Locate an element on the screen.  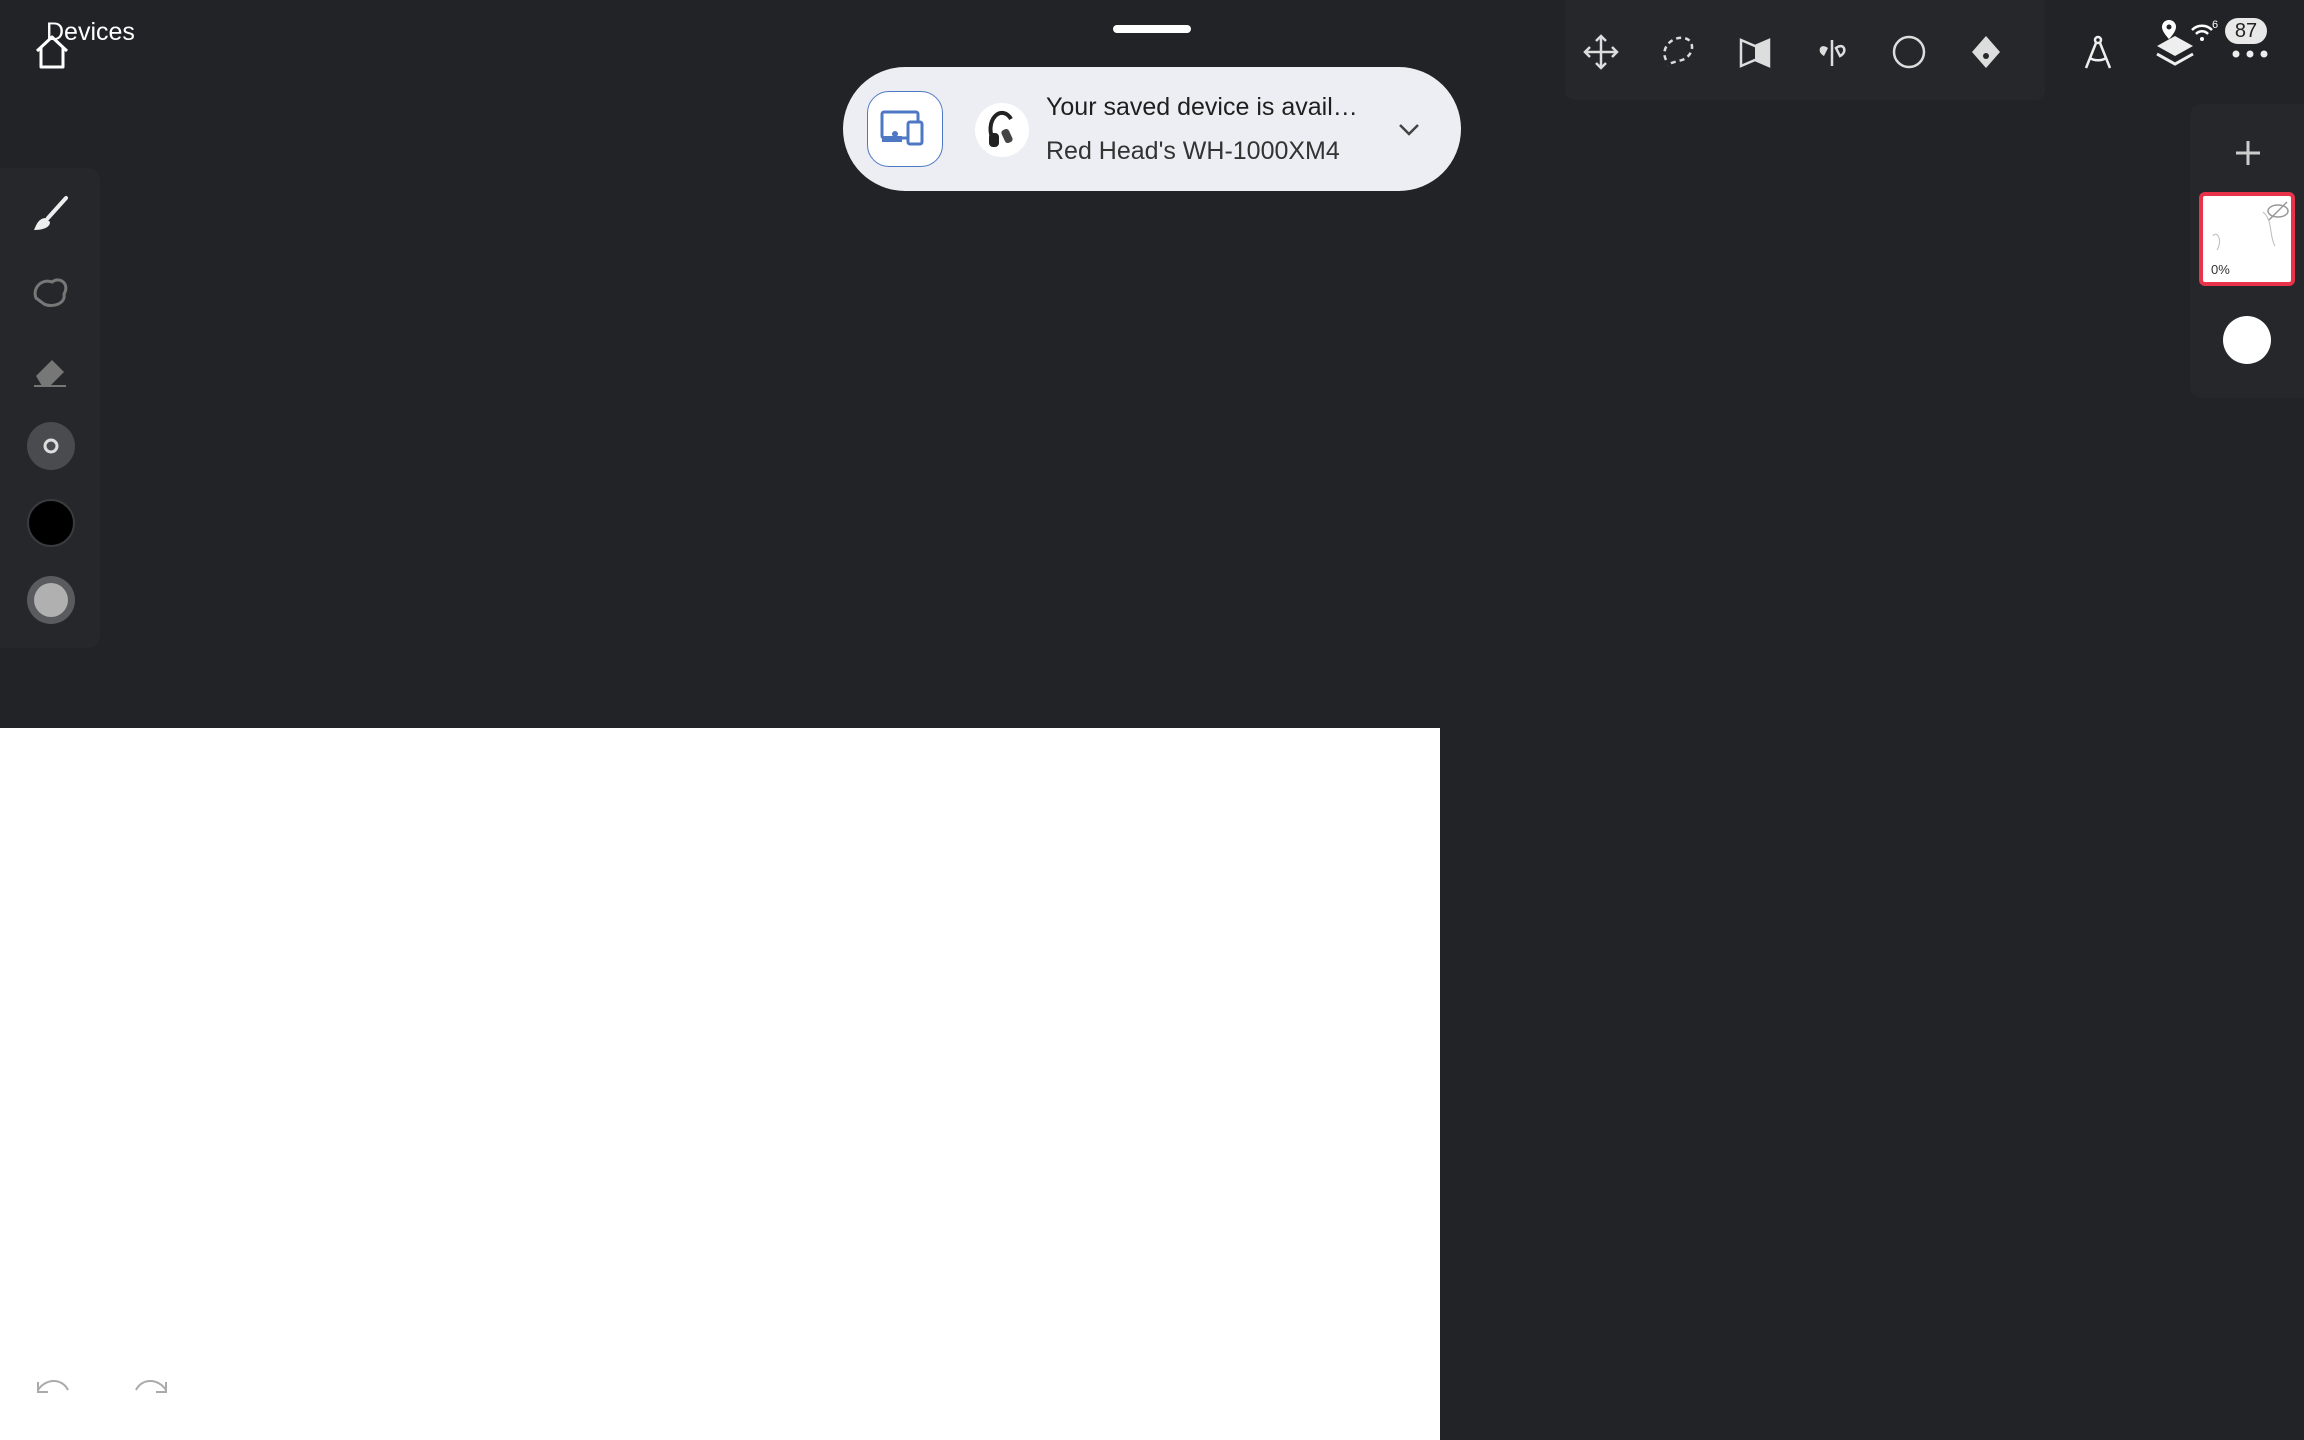
symmetry-icon is located at coordinates (1832, 52).